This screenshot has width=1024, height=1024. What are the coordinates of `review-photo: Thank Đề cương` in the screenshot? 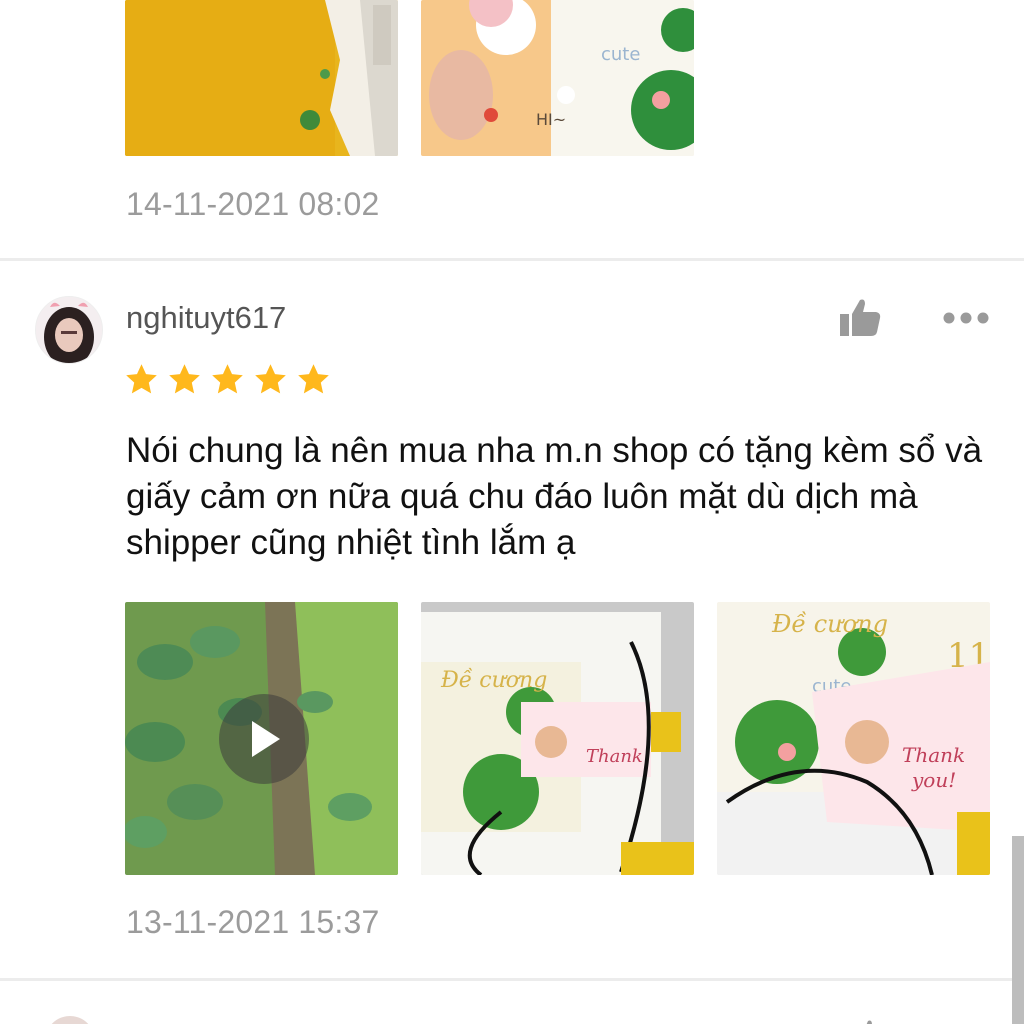 It's located at (557, 738).